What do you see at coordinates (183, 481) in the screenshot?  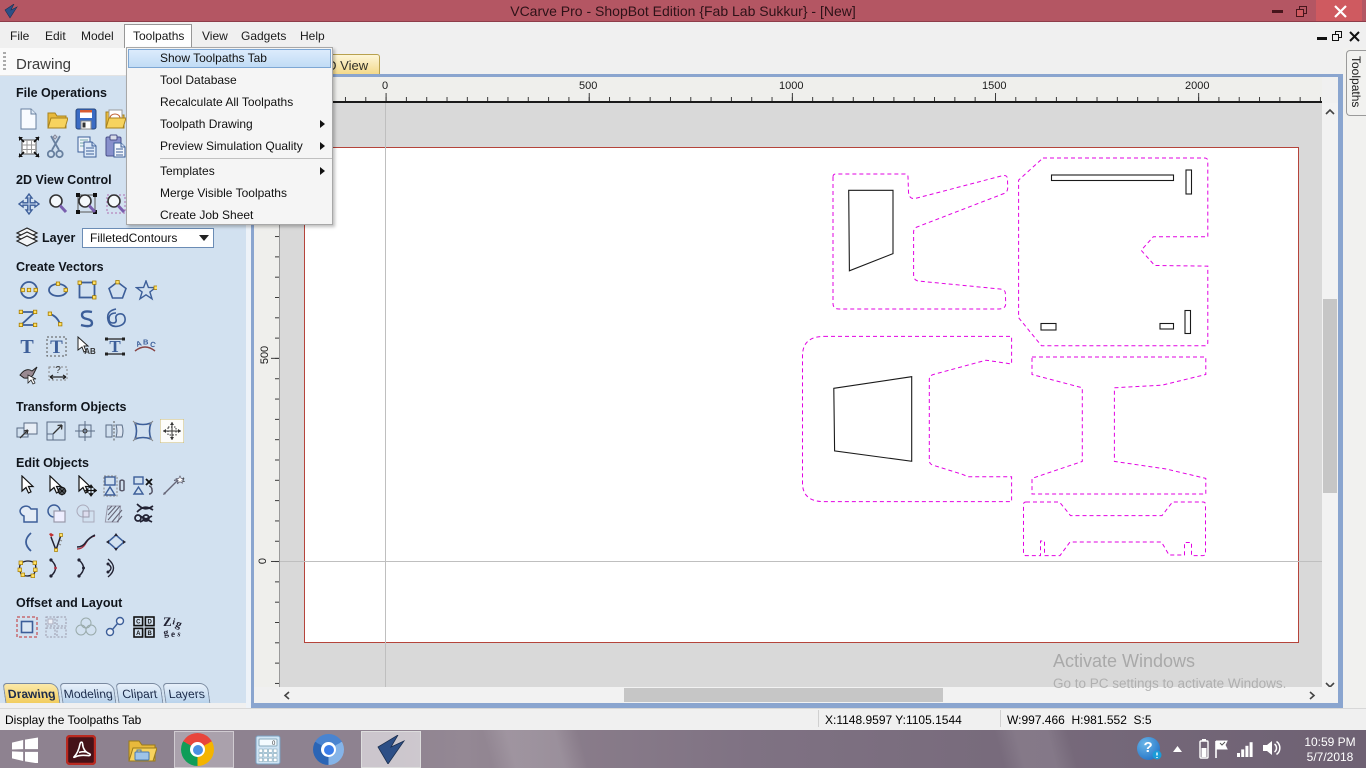 I see `svg-text: 13` at bounding box center [183, 481].